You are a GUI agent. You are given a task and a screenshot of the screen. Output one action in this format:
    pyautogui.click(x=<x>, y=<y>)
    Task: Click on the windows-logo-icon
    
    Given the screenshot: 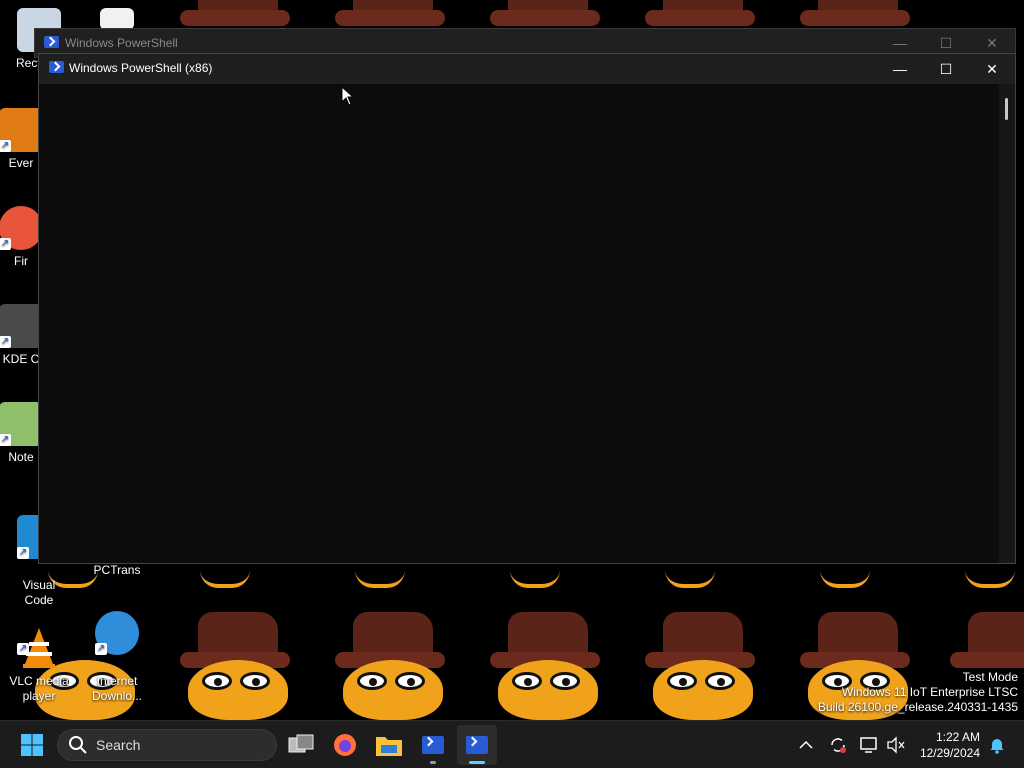 What is the action you would take?
    pyautogui.click(x=32, y=745)
    